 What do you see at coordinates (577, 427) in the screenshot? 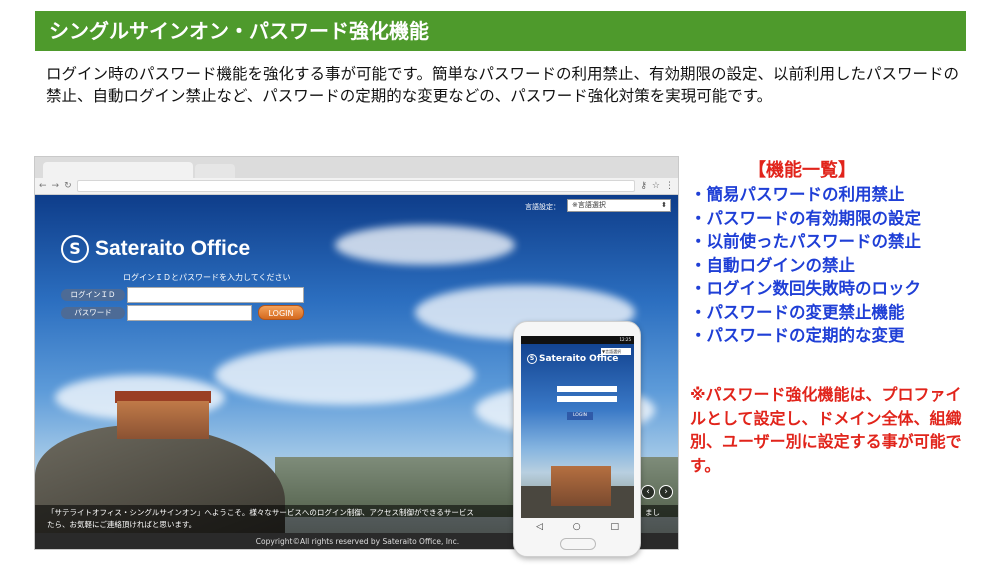
I see `phone-screen: 12:25 ▼言語選択 S Sateraito Office LOGIN` at bounding box center [577, 427].